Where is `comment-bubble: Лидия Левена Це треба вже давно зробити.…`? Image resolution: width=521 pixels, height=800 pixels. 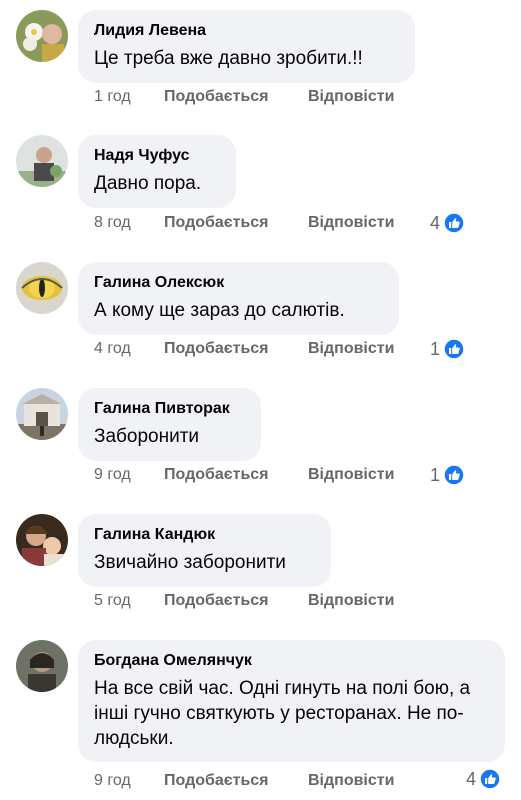 comment-bubble: Лидия Левена Це треба вже давно зробити.… is located at coordinates (246, 46).